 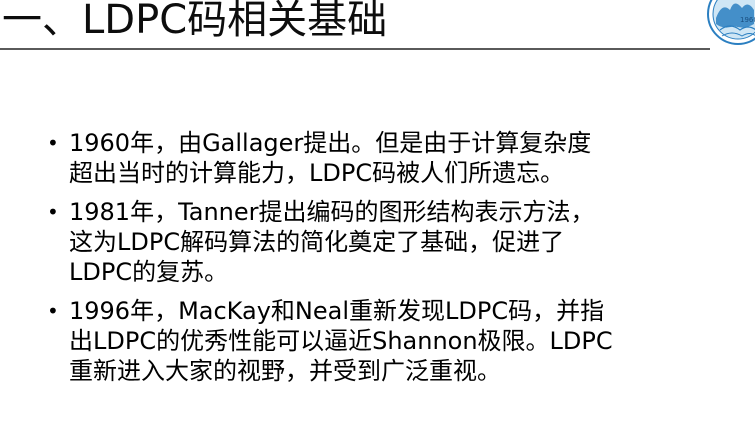 What do you see at coordinates (729, 24) in the screenshot?
I see `university-logo: 1960` at bounding box center [729, 24].